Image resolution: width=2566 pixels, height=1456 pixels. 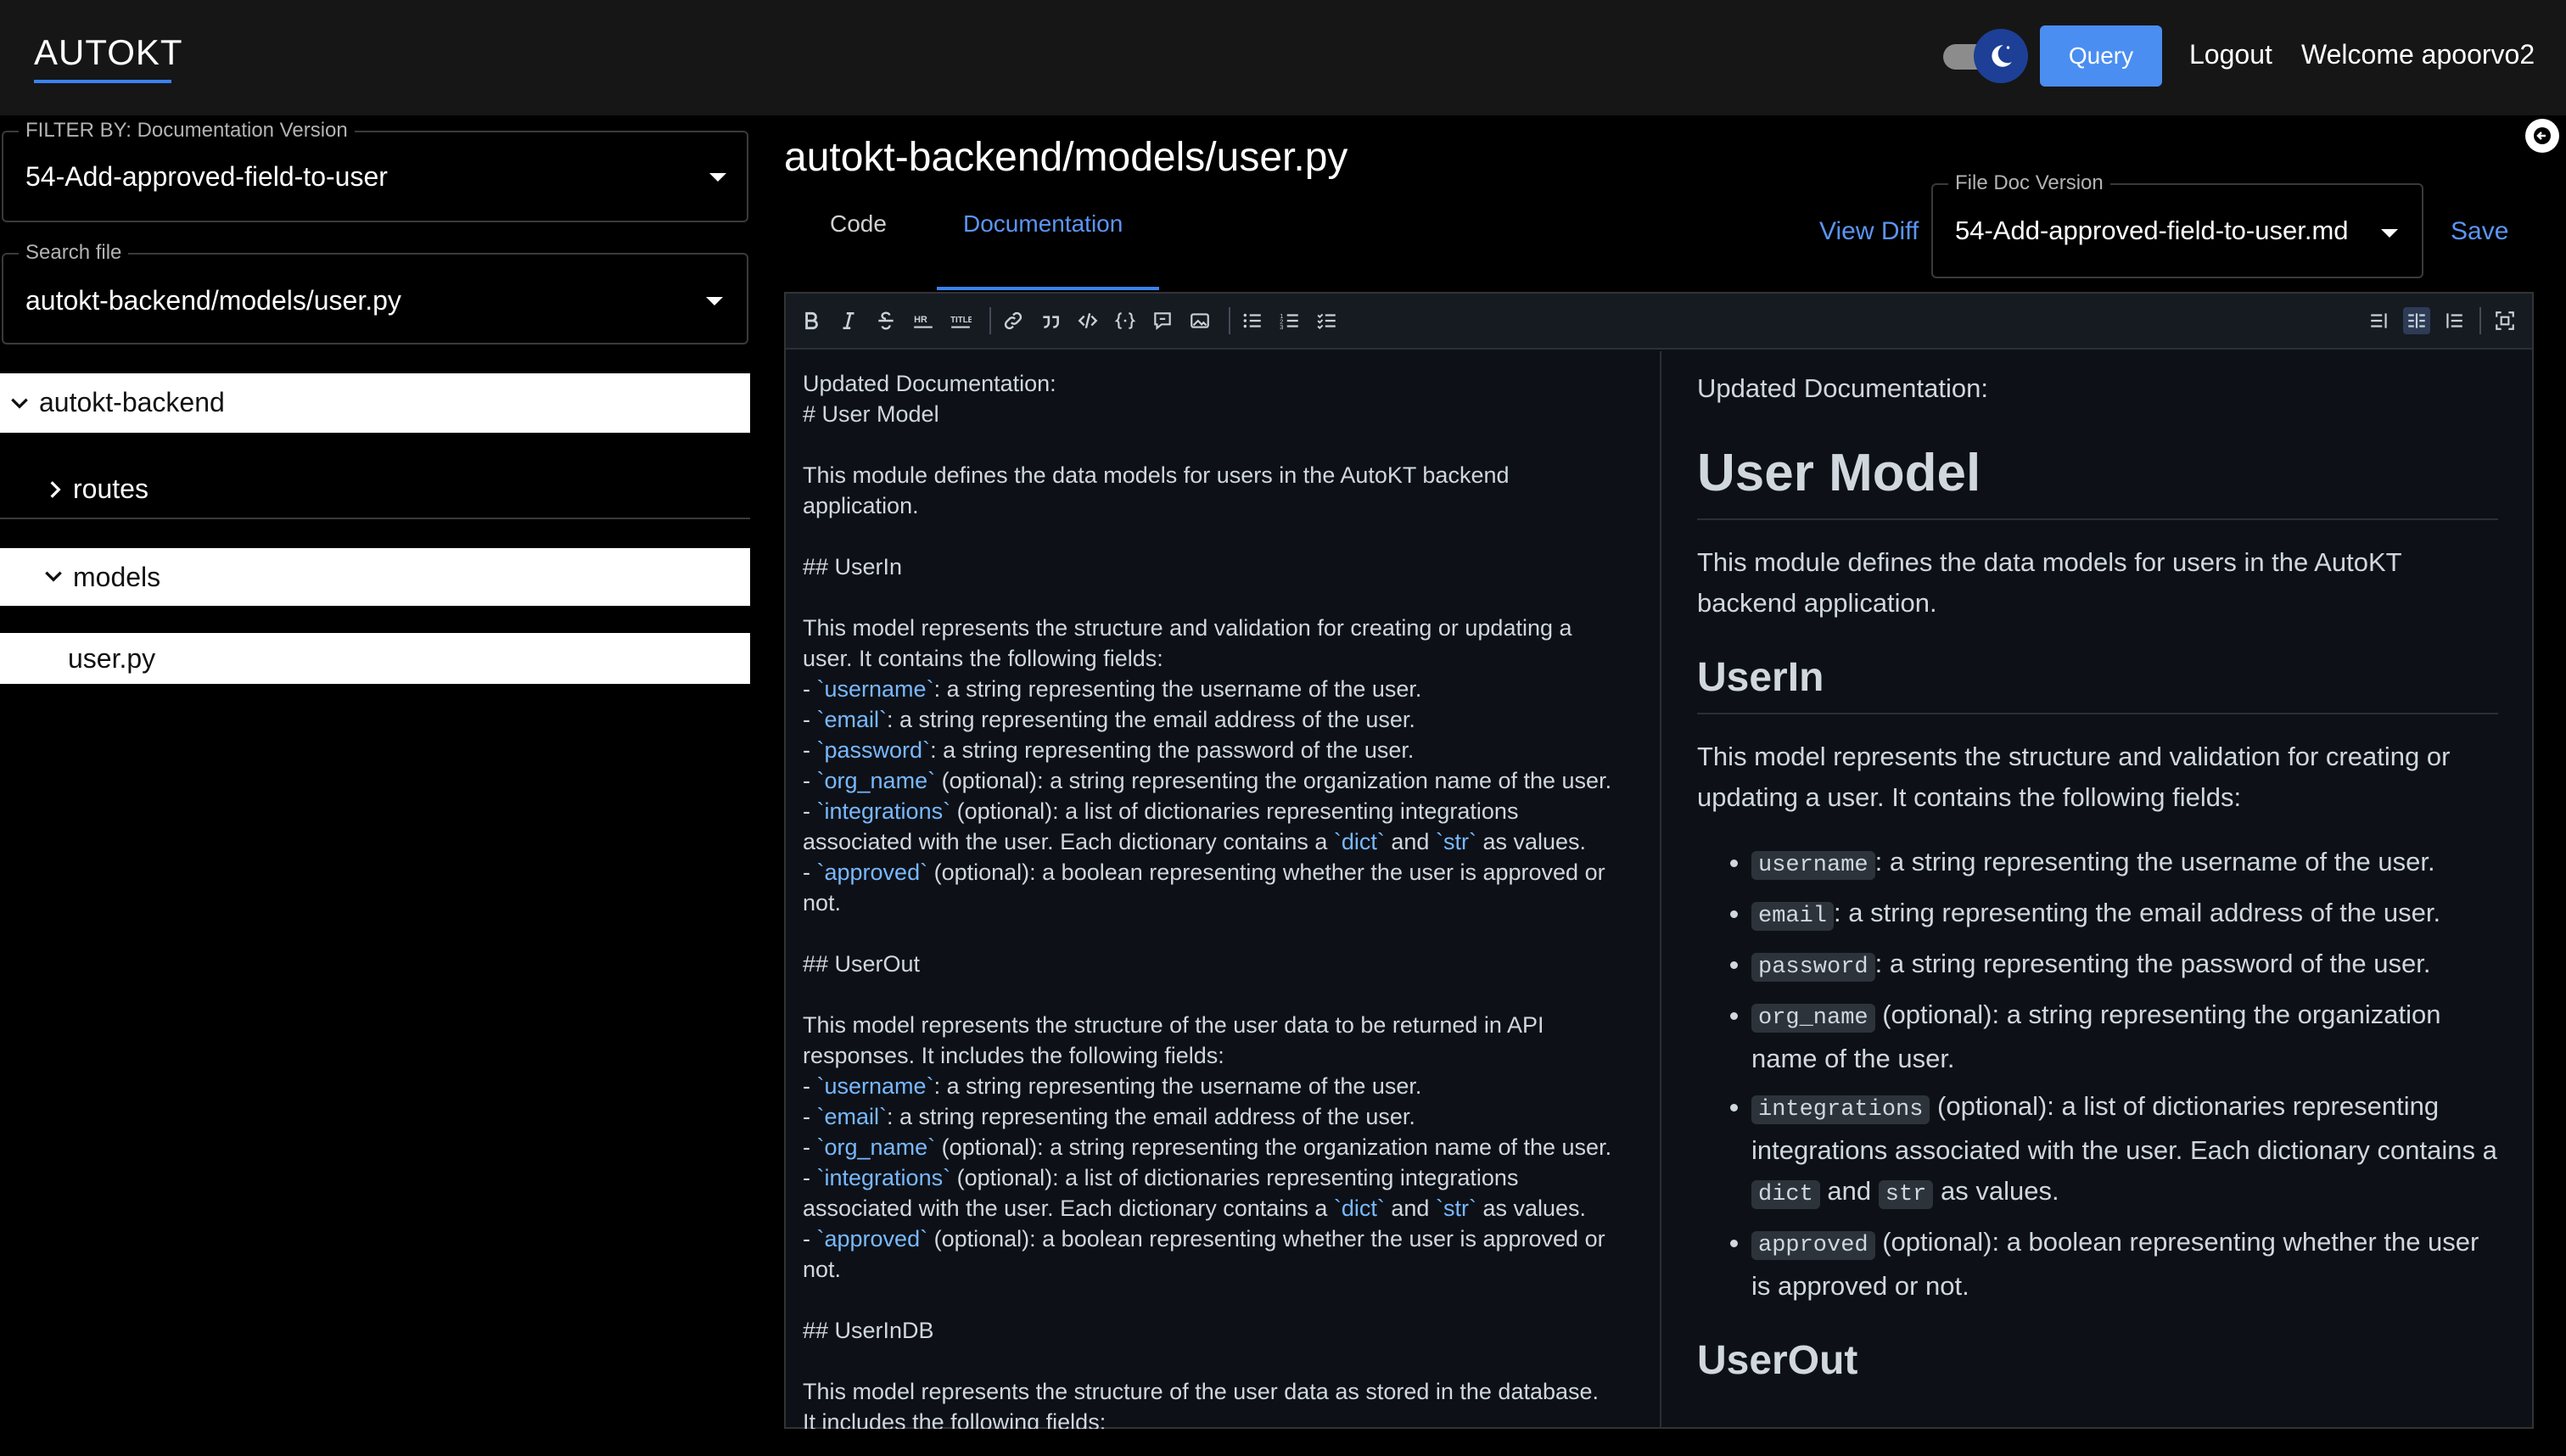 What do you see at coordinates (1048, 289) in the screenshot?
I see `active-tab-indicator` at bounding box center [1048, 289].